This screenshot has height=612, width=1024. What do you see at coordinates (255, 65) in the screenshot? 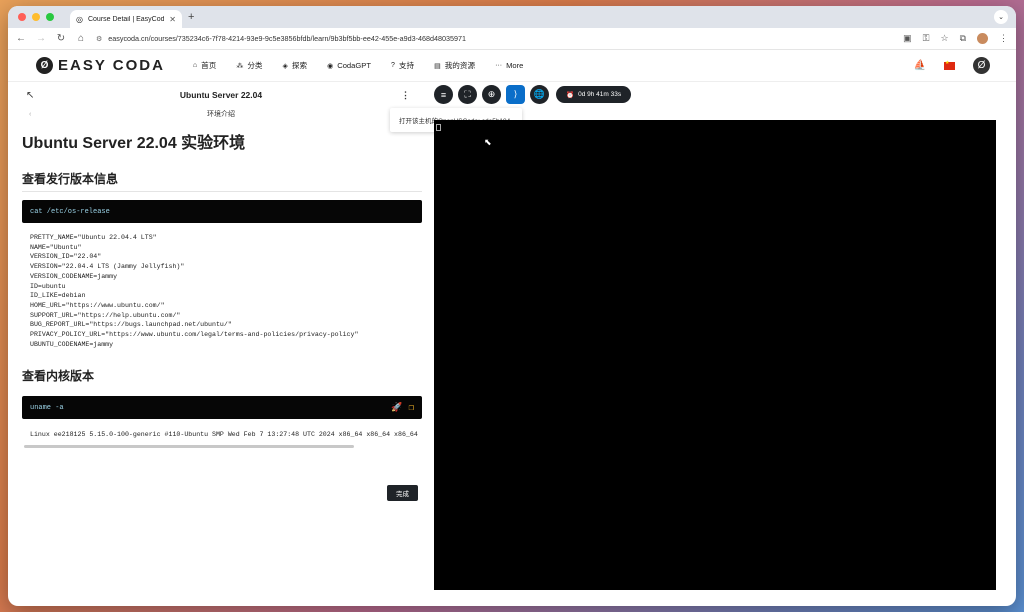
I see `nav-label: 分类` at bounding box center [255, 65].